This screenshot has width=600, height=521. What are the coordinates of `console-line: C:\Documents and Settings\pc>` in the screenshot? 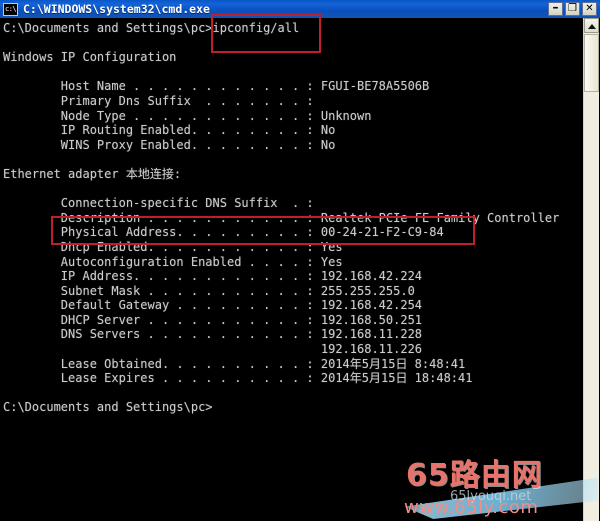 It's located at (108, 407).